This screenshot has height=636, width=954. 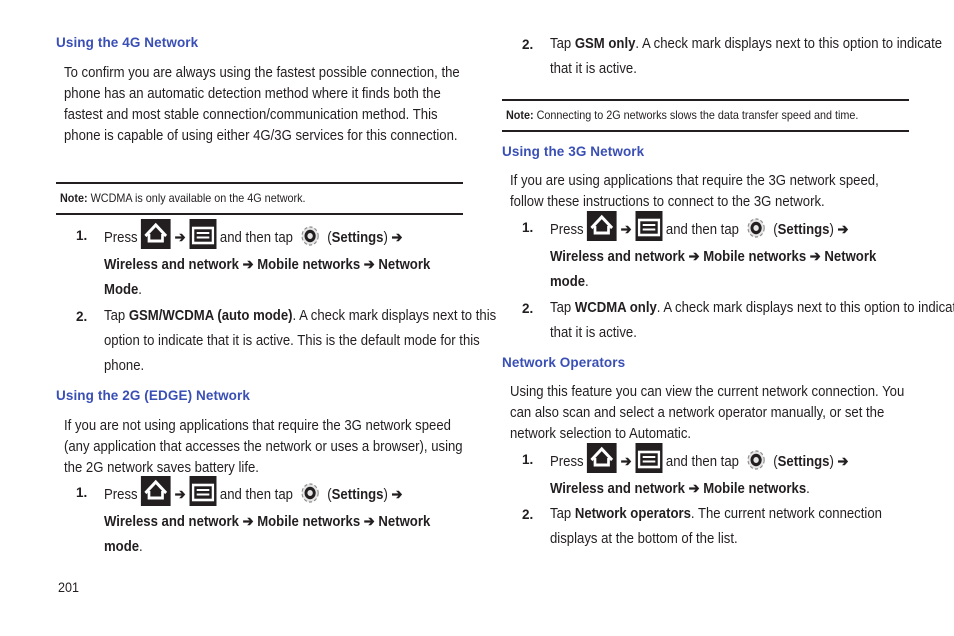 I want to click on page-number: 201, so click(x=69, y=587).